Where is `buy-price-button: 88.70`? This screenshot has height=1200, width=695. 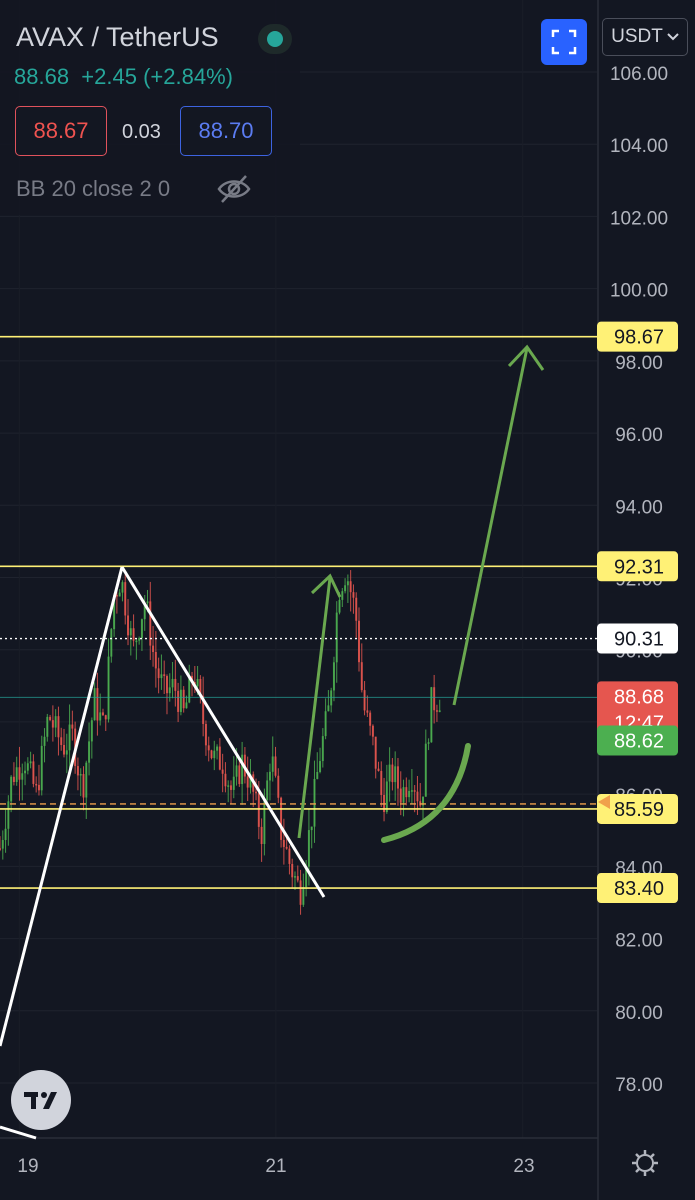
buy-price-button: 88.70 is located at coordinates (226, 131).